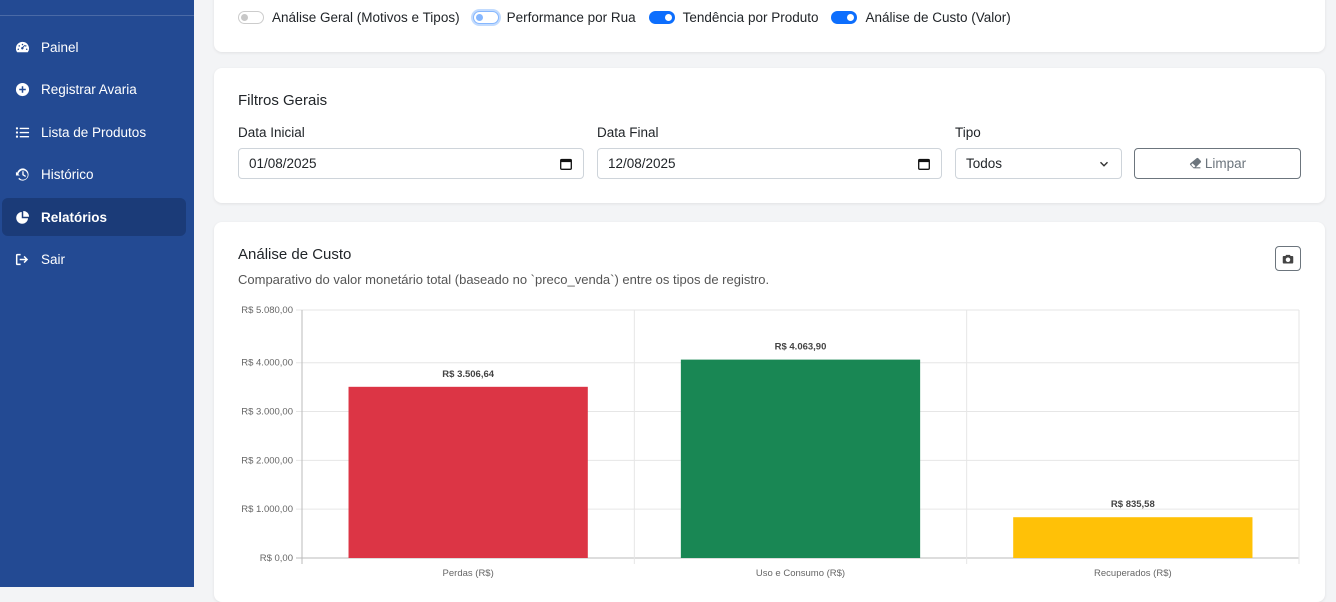  What do you see at coordinates (22, 47) in the screenshot?
I see `gauge-icon` at bounding box center [22, 47].